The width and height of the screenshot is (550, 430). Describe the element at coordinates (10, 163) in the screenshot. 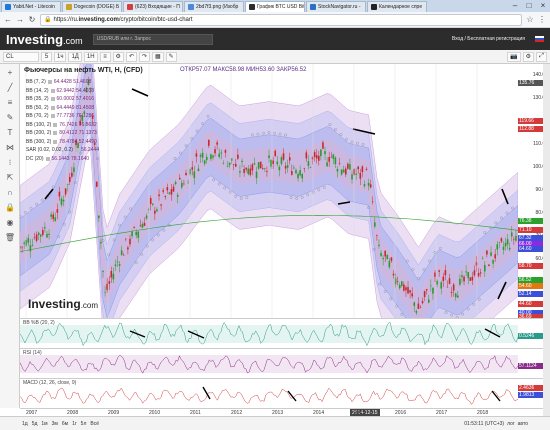

I see `fib-icon: ⁝` at that location.